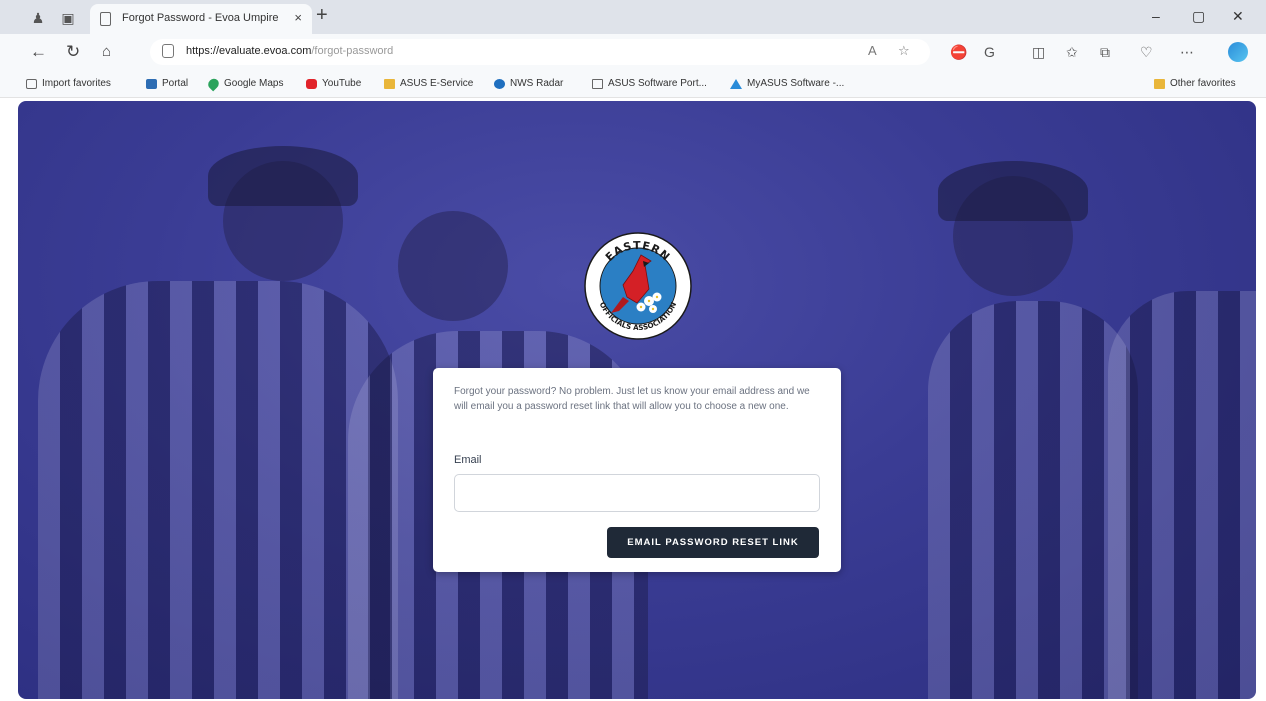 The height and width of the screenshot is (701, 1266). What do you see at coordinates (872, 50) in the screenshot?
I see `read-aloud-icon: A` at bounding box center [872, 50].